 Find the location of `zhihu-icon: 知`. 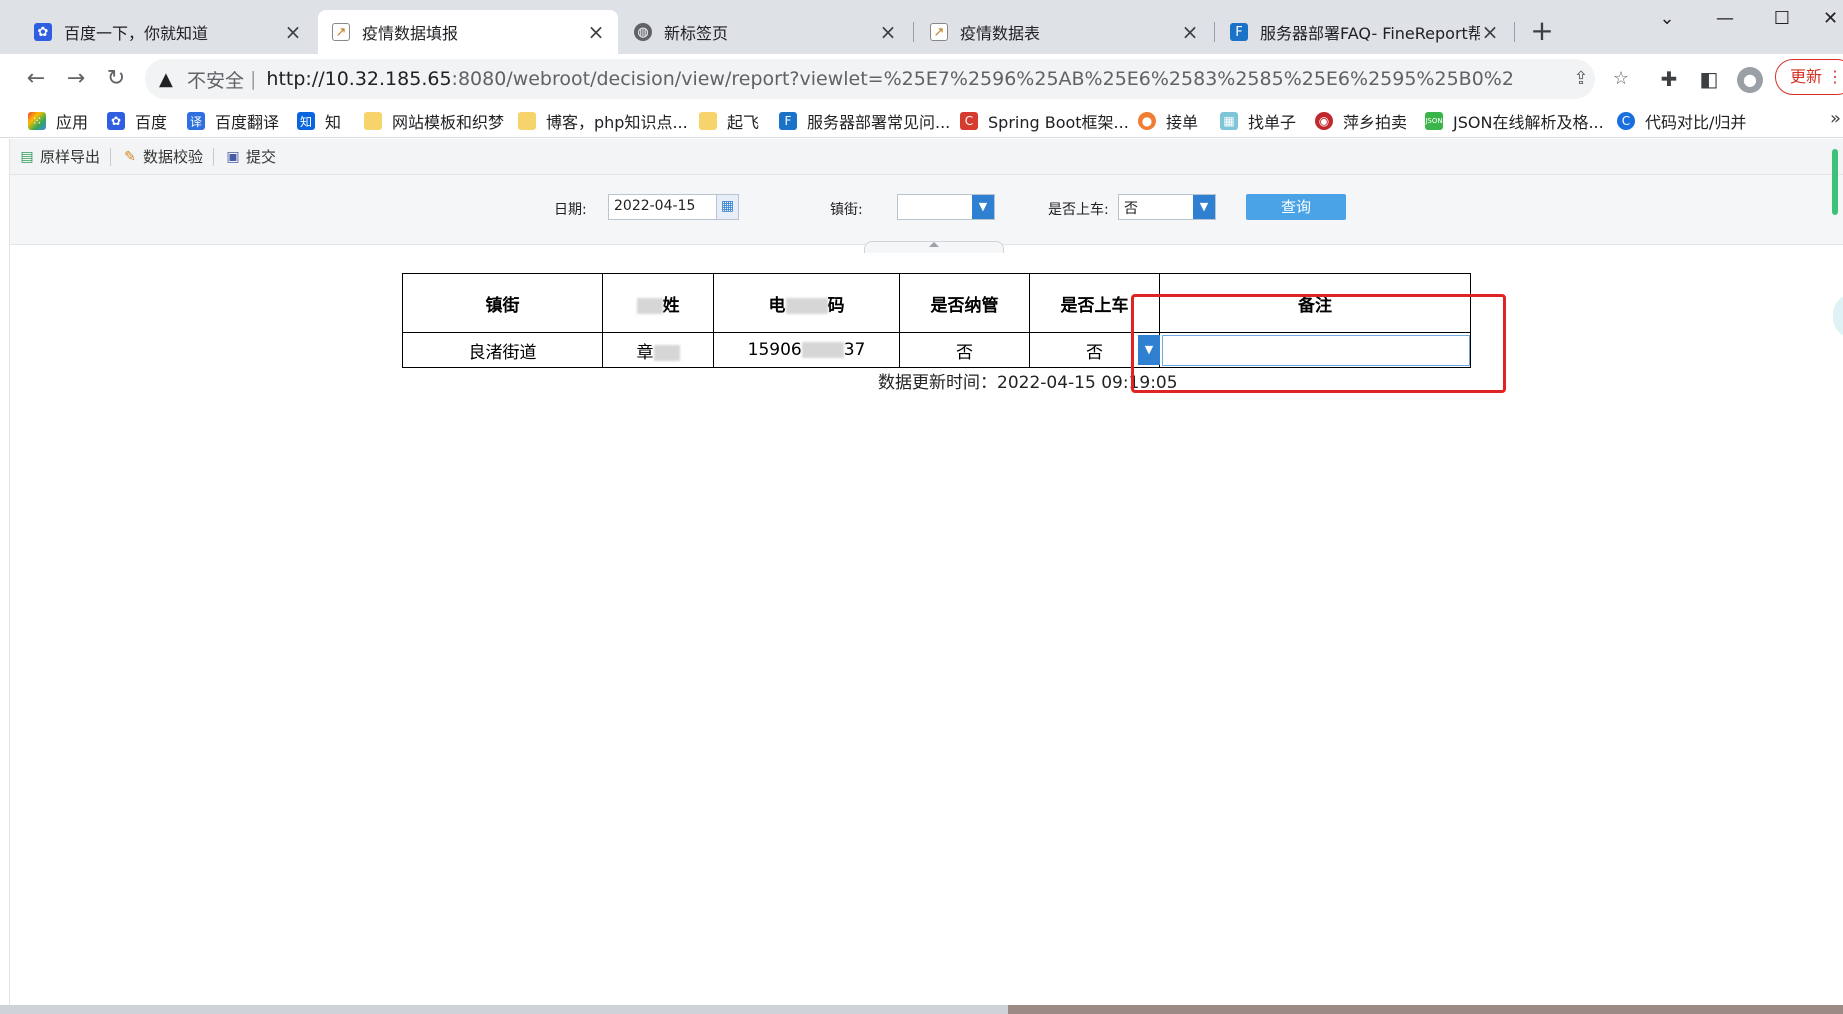

zhihu-icon: 知 is located at coordinates (306, 121).